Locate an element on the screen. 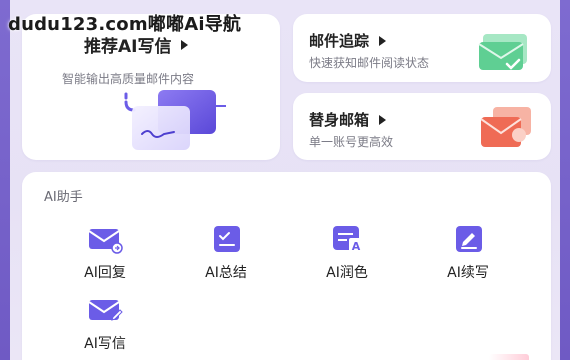 Image resolution: width=570 pixels, height=360 pixels. ai-chat-illustration-icon is located at coordinates (175, 120).